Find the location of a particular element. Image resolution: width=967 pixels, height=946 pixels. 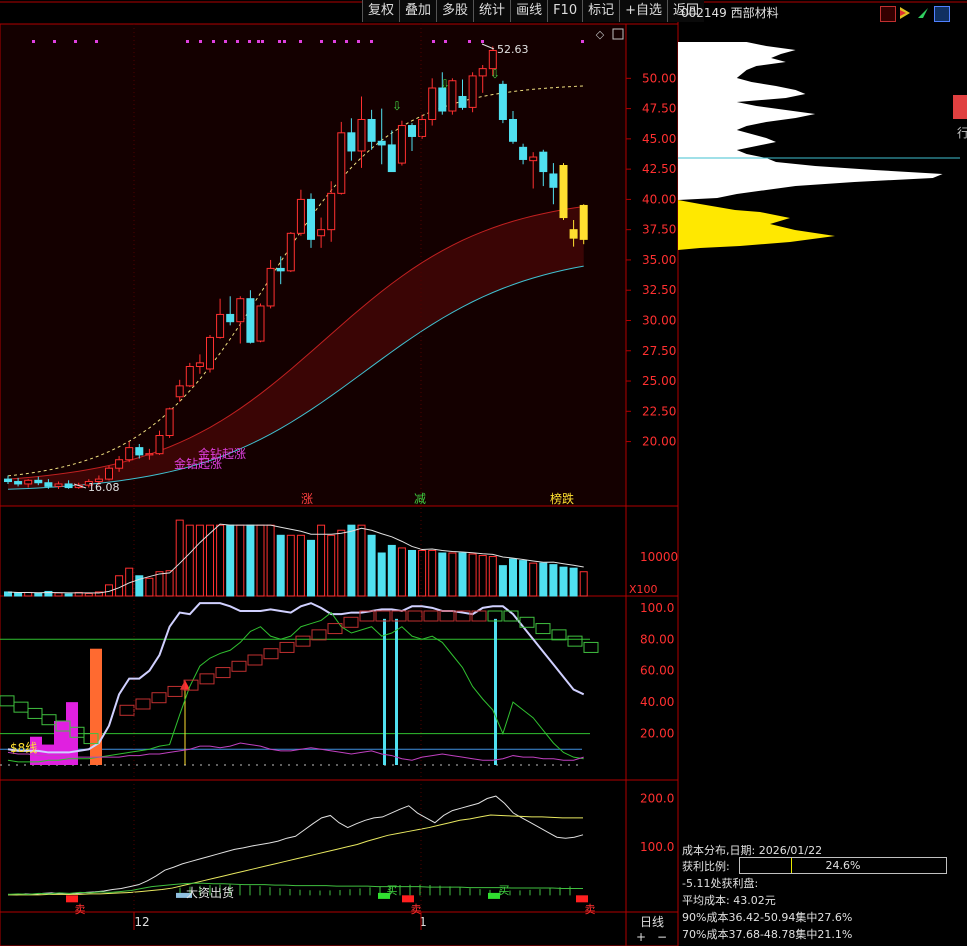

zoom-in-button: + is located at coordinates (641, 937).